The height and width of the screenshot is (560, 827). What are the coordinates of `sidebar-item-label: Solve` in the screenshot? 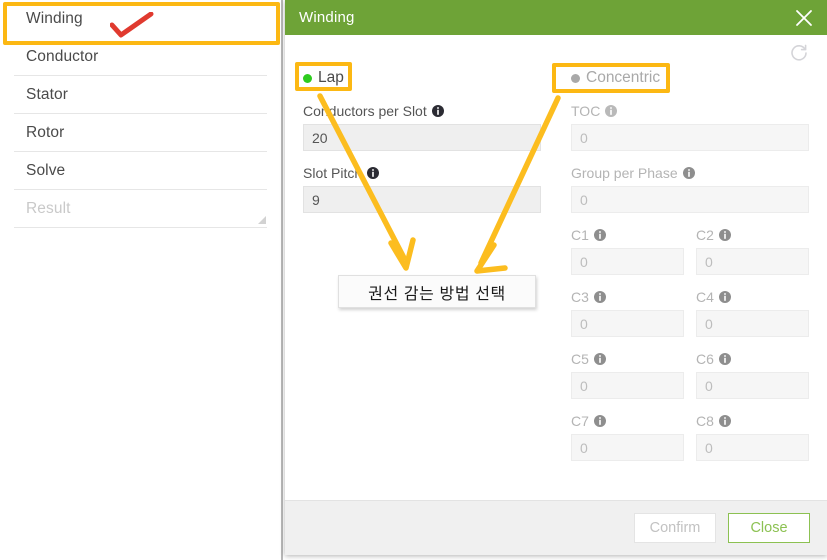 It's located at (46, 170).